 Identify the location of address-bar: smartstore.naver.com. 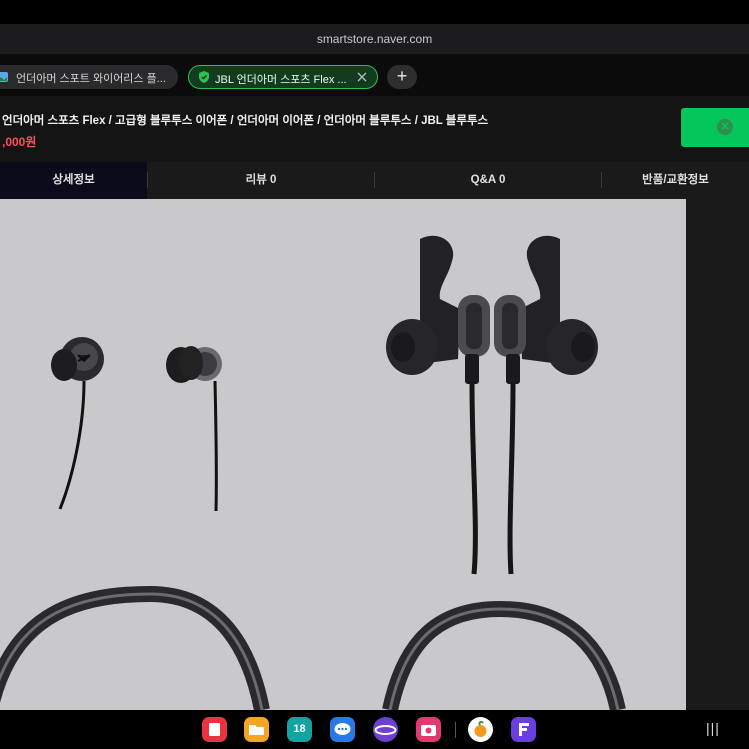
(374, 39).